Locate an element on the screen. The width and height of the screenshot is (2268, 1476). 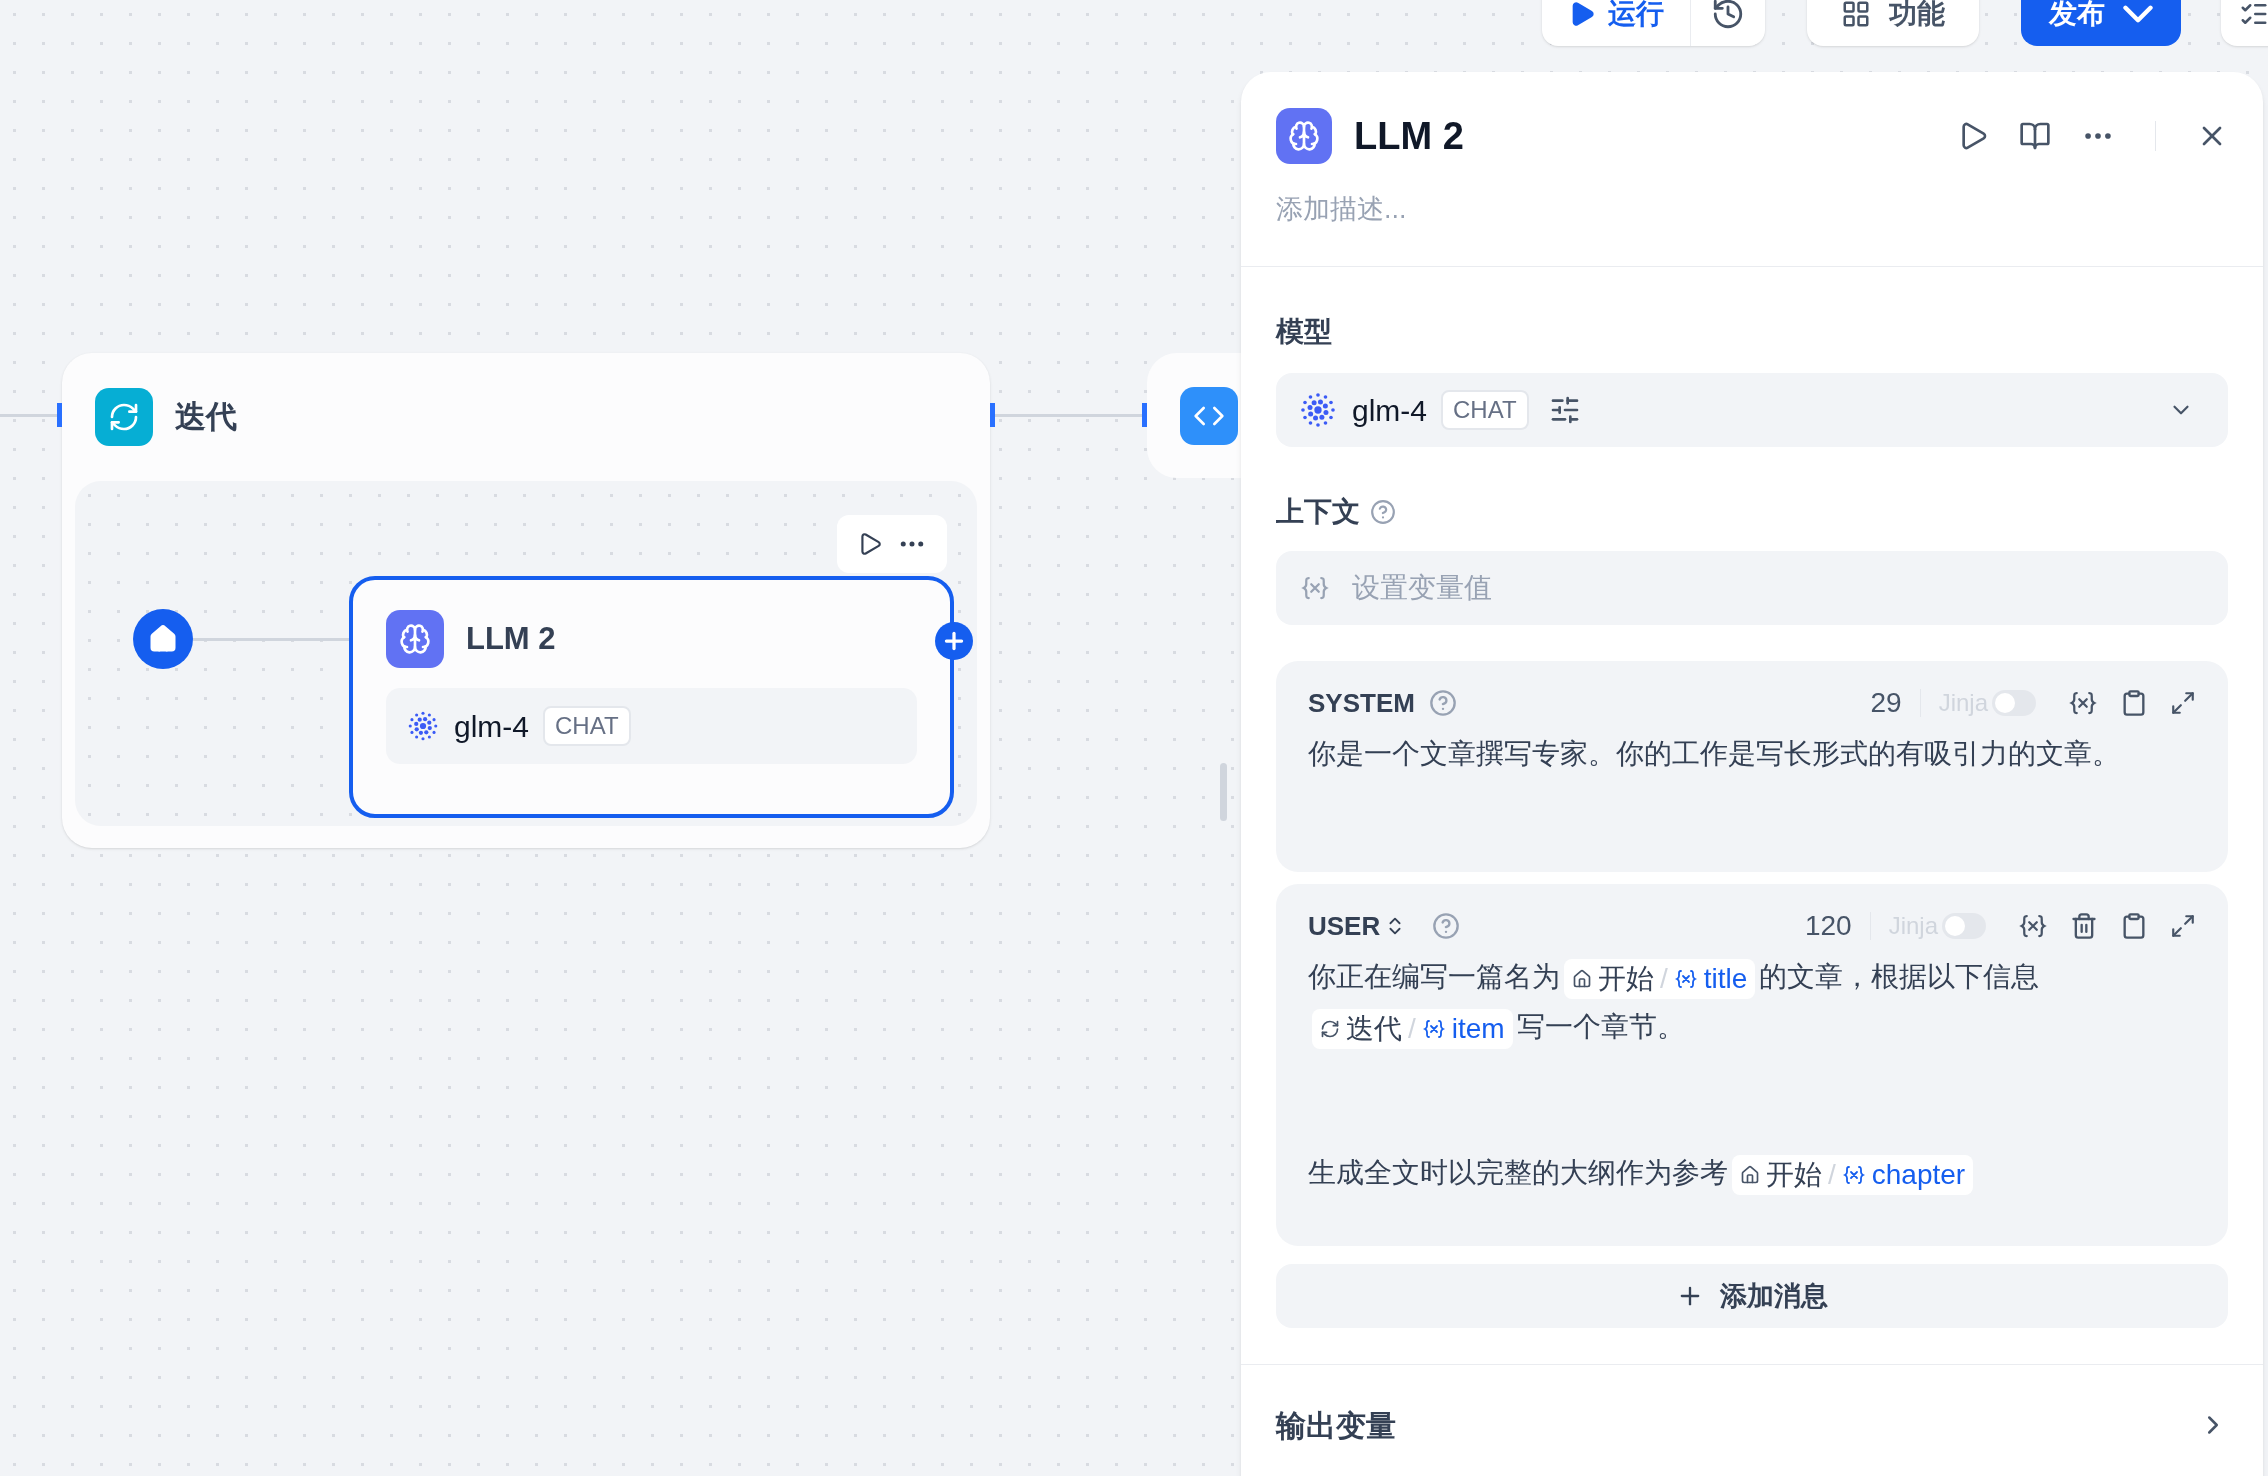
role-label: USER is located at coordinates (1344, 926).